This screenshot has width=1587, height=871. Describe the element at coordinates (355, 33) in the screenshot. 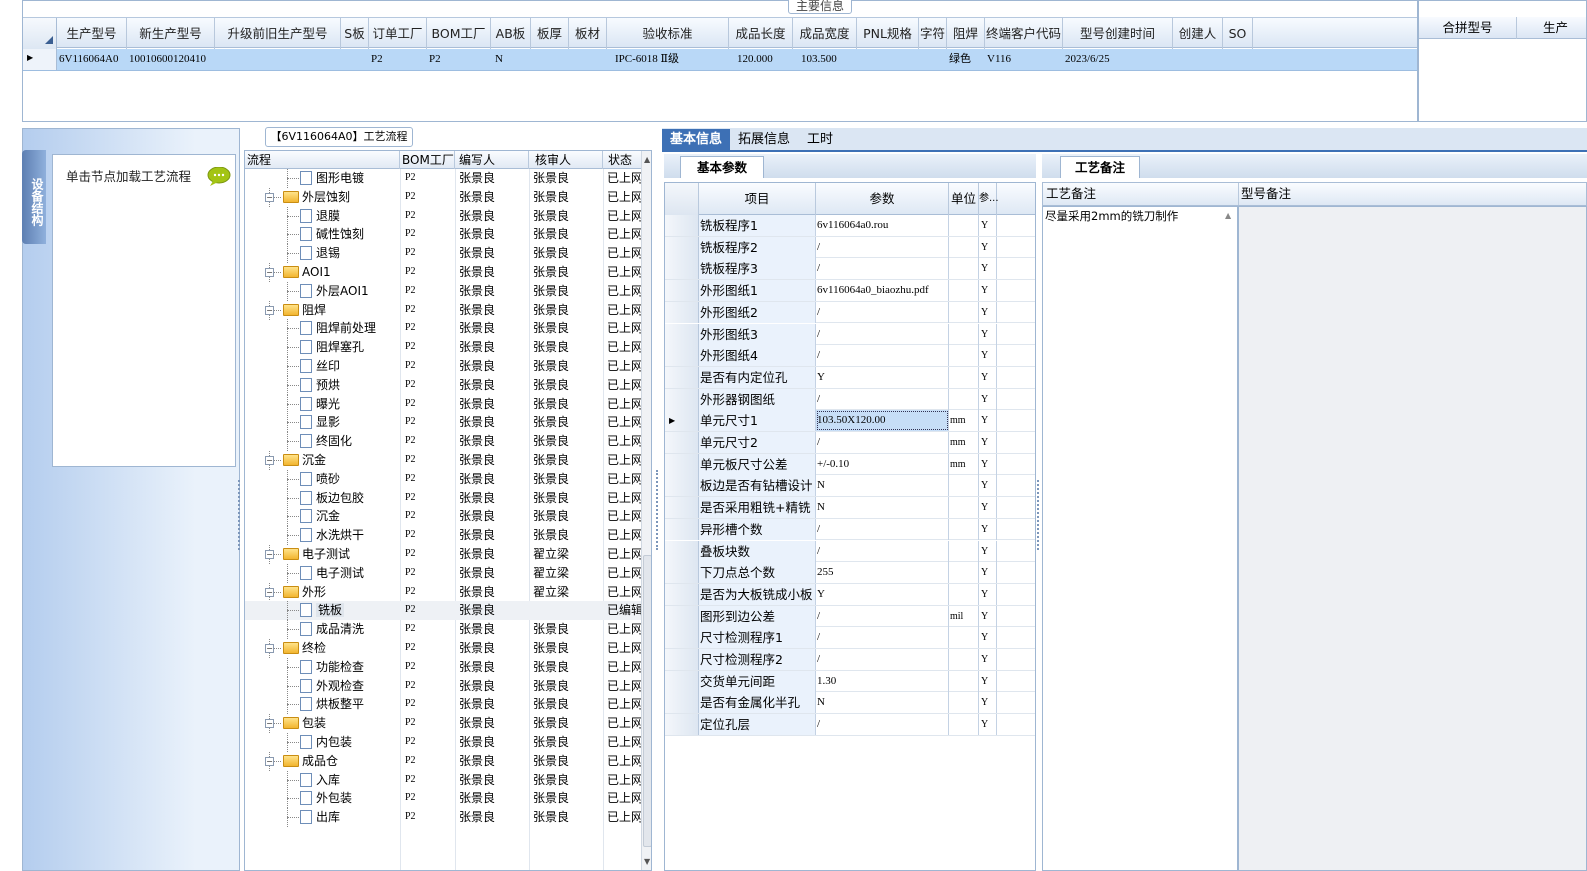

I see `col-header-3: S板` at that location.